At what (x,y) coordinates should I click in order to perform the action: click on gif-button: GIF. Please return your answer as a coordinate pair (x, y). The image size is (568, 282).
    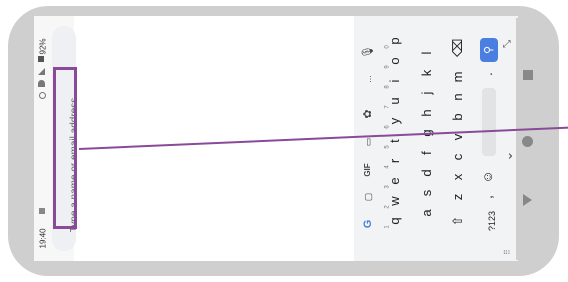
    Looking at the image, I should click on (368, 170).